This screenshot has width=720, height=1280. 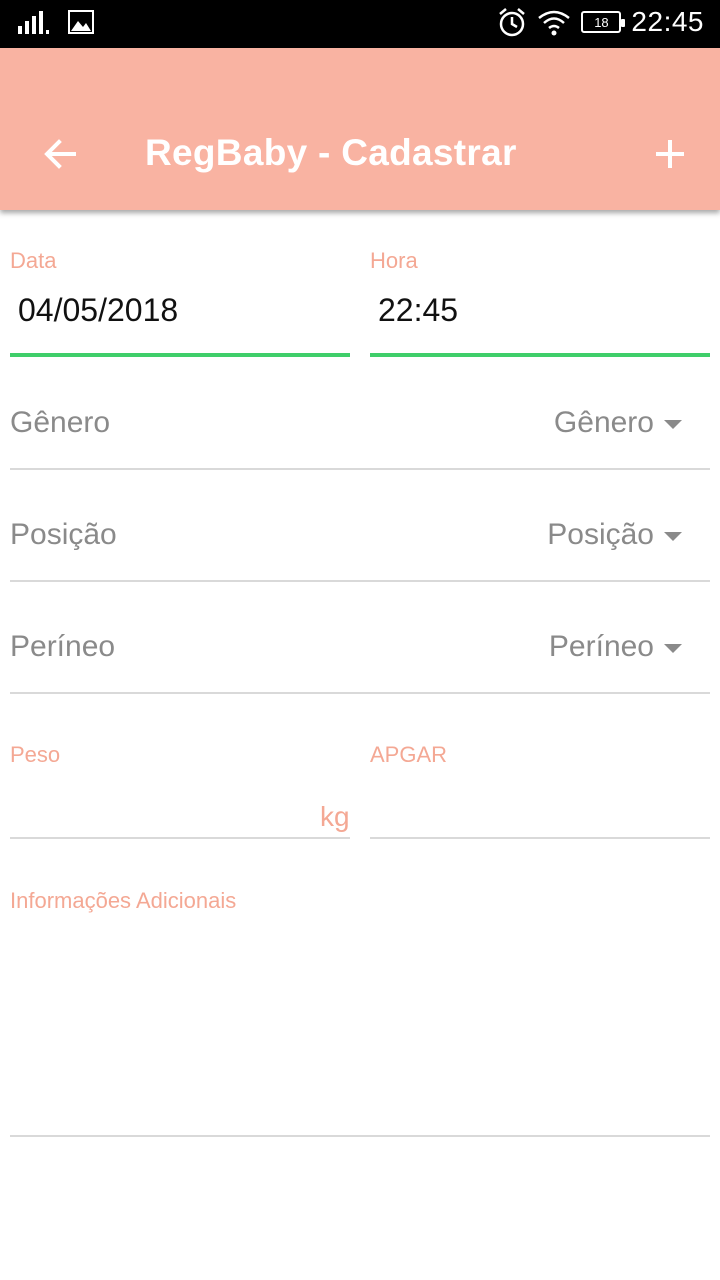 I want to click on hora-input: 22:45, so click(x=418, y=310).